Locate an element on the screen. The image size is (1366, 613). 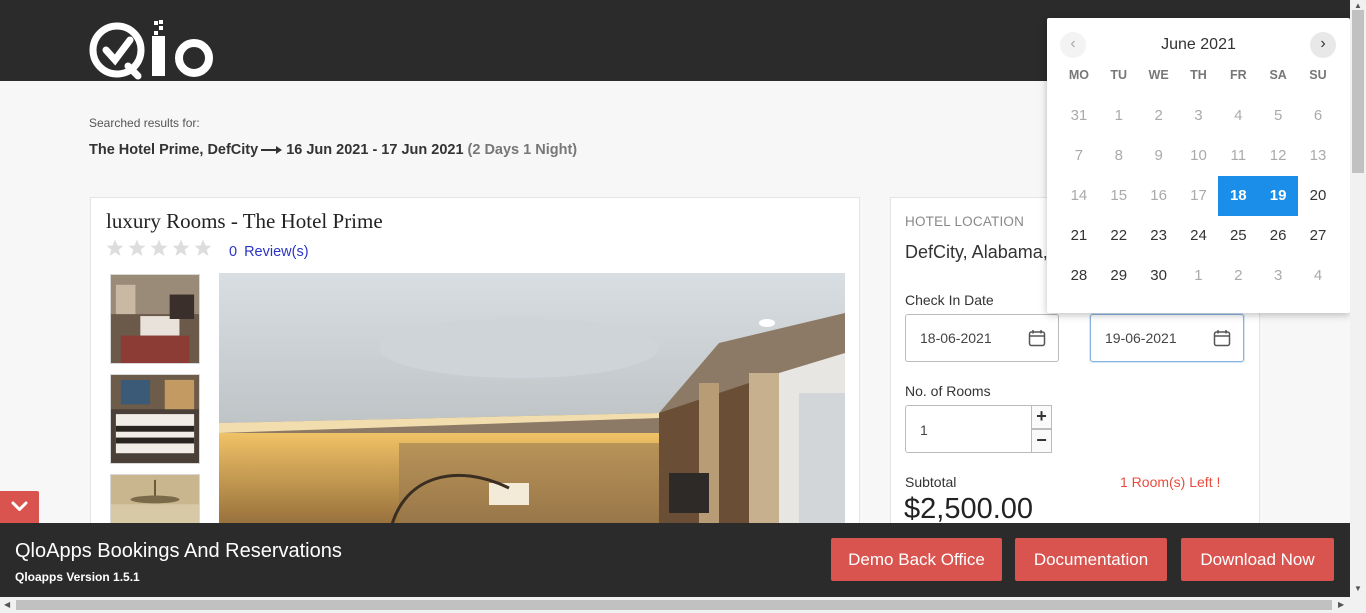
check-out-date-value: 19-06-2021 is located at coordinates (1141, 338).